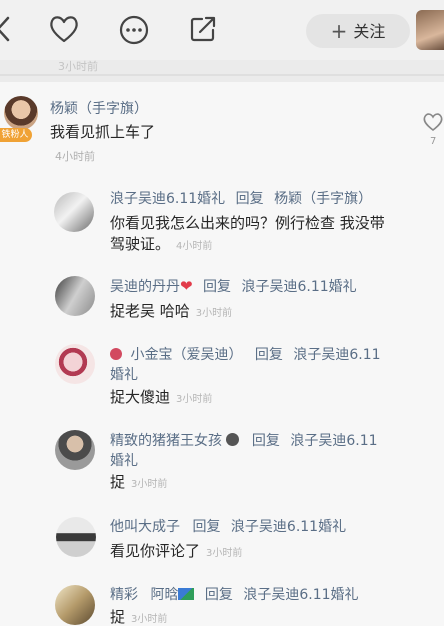  What do you see at coordinates (145, 287) in the screenshot?
I see `reply-author: 吴迪的丹丹` at bounding box center [145, 287].